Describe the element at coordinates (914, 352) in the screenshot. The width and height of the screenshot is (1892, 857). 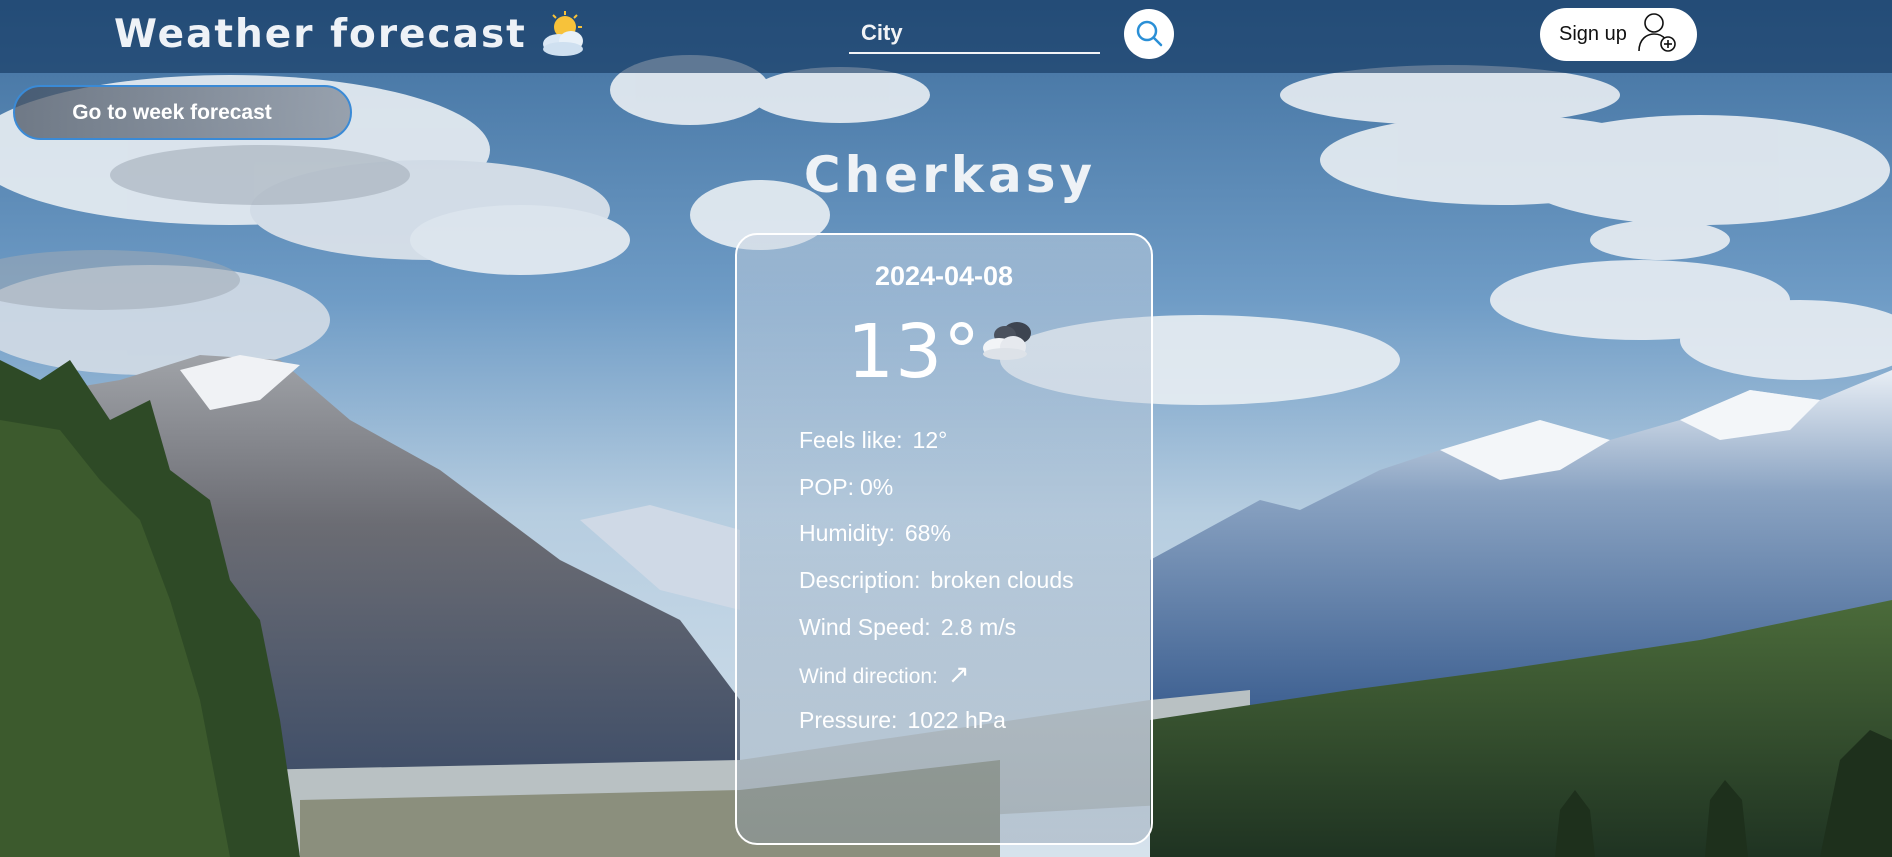
I see `temperature: 13°` at that location.